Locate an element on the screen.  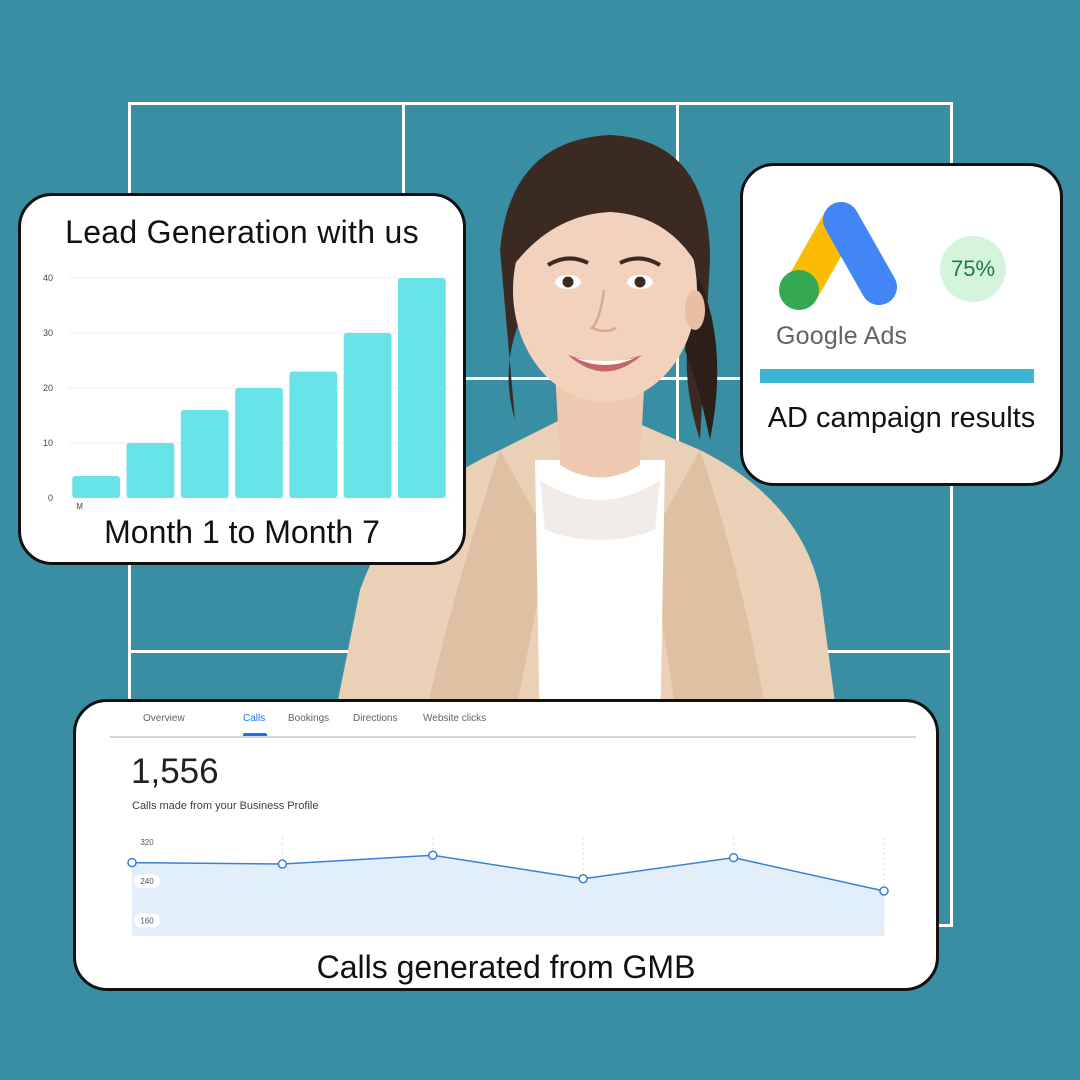
ads-card-caption: AD campaign results is located at coordinates (901, 418).